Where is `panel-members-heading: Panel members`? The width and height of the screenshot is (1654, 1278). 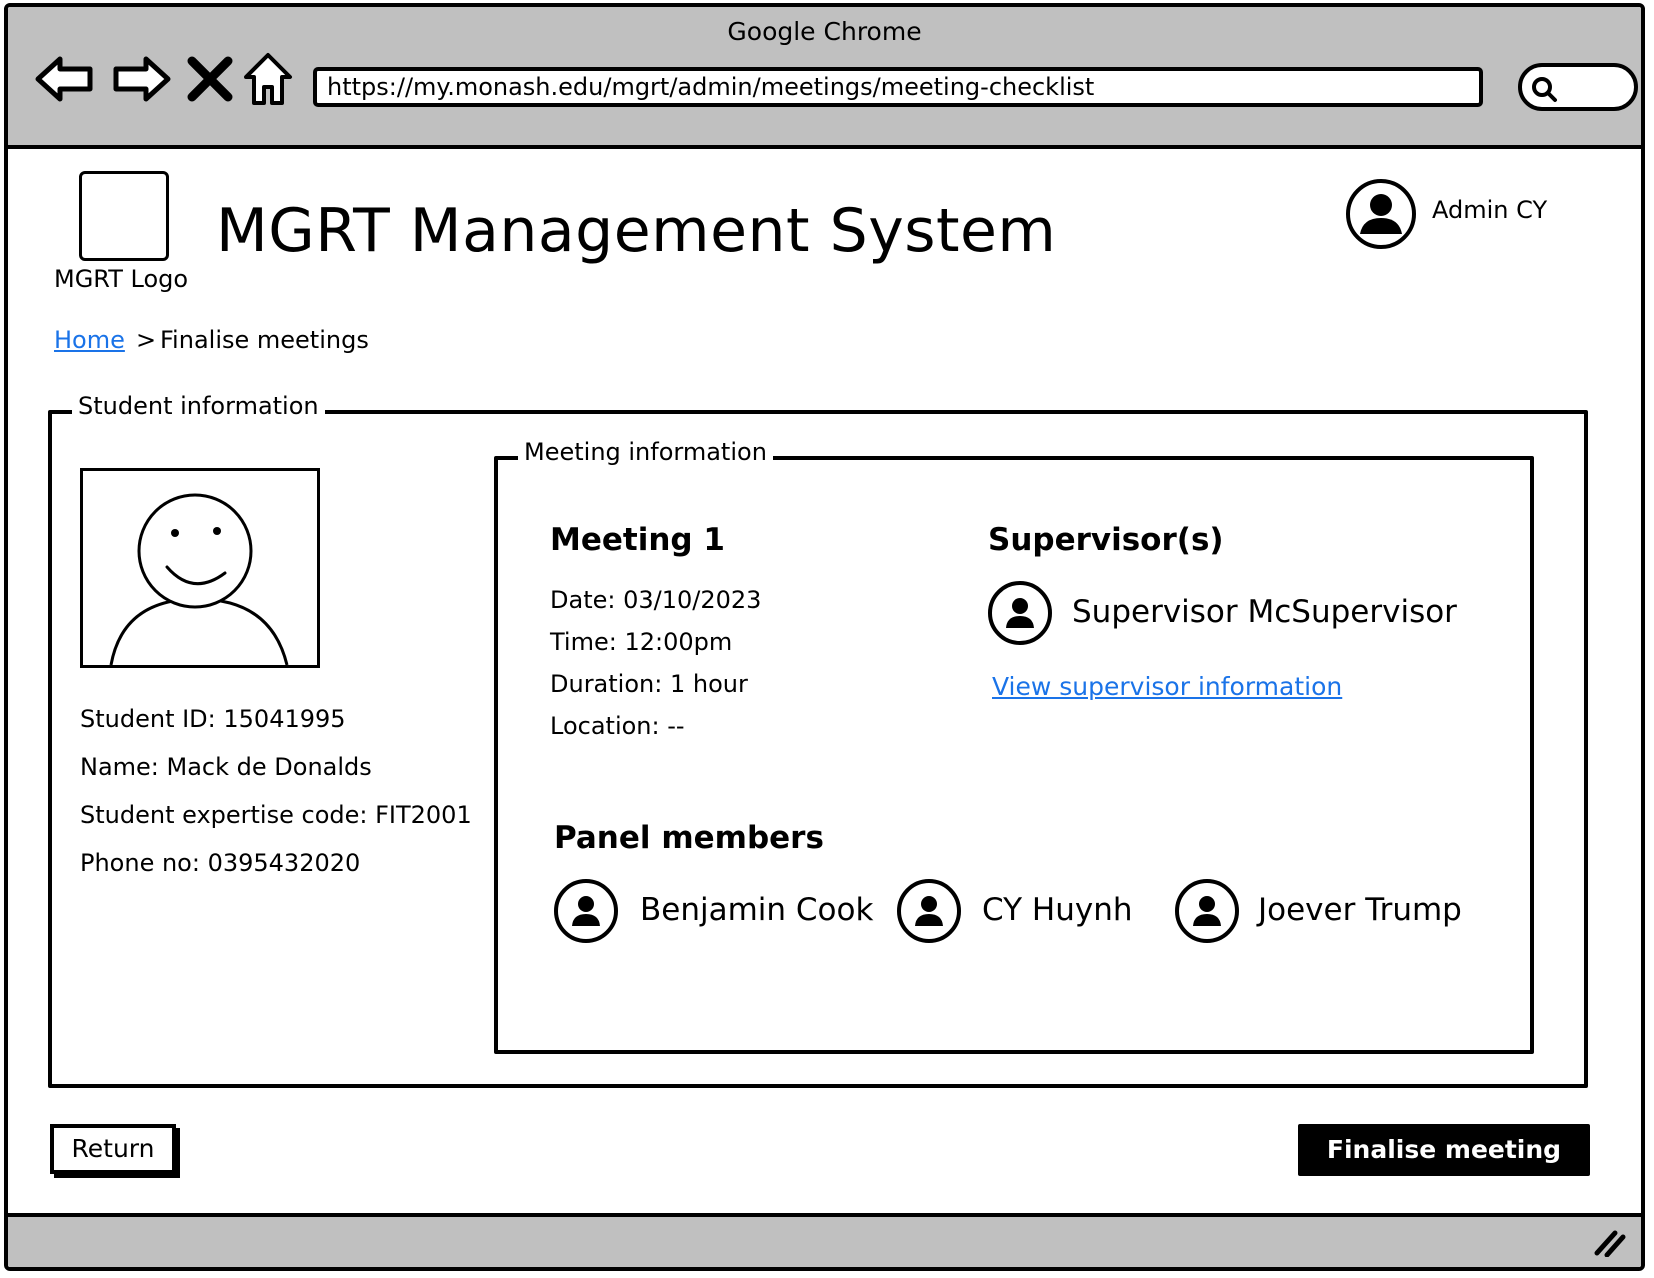 panel-members-heading: Panel members is located at coordinates (689, 838).